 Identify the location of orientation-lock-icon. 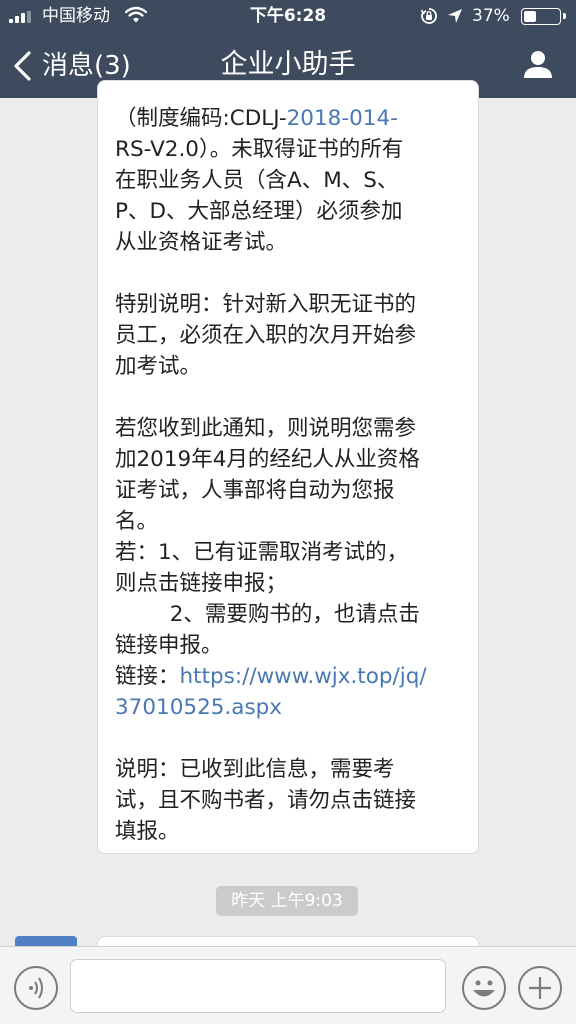
(428, 16).